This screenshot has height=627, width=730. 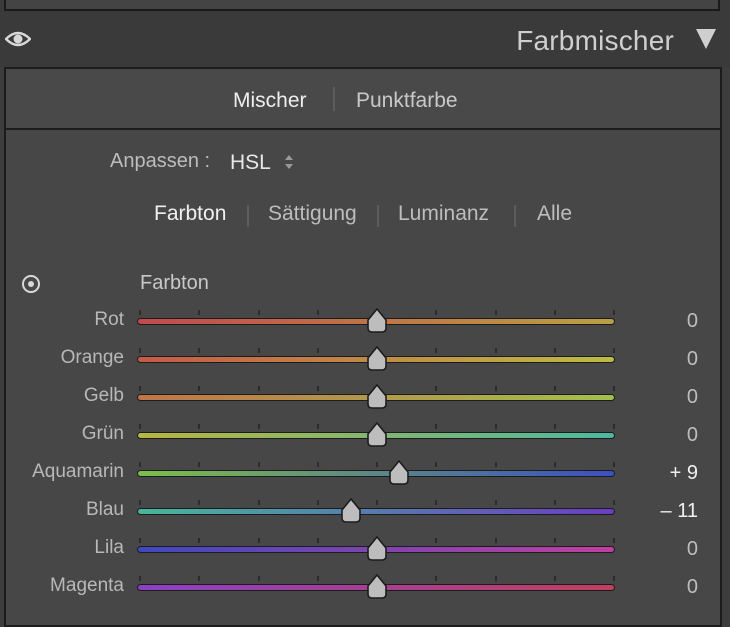 What do you see at coordinates (362, 5) in the screenshot?
I see `previous-panel-edge` at bounding box center [362, 5].